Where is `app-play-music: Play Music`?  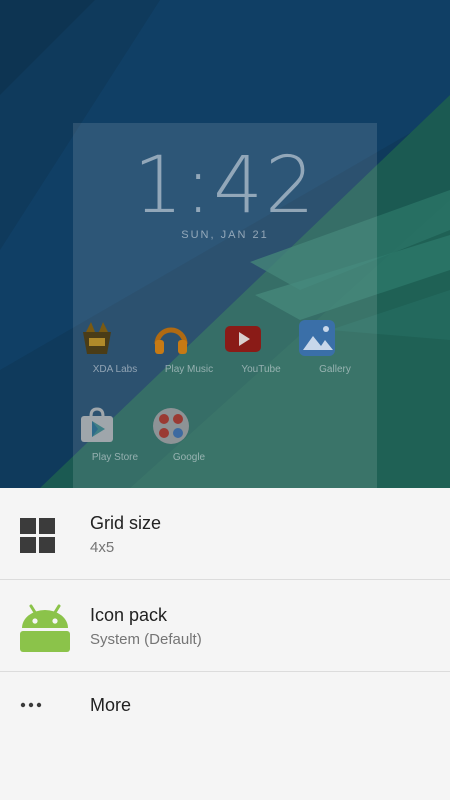
app-play-music: Play Music is located at coordinates (189, 346).